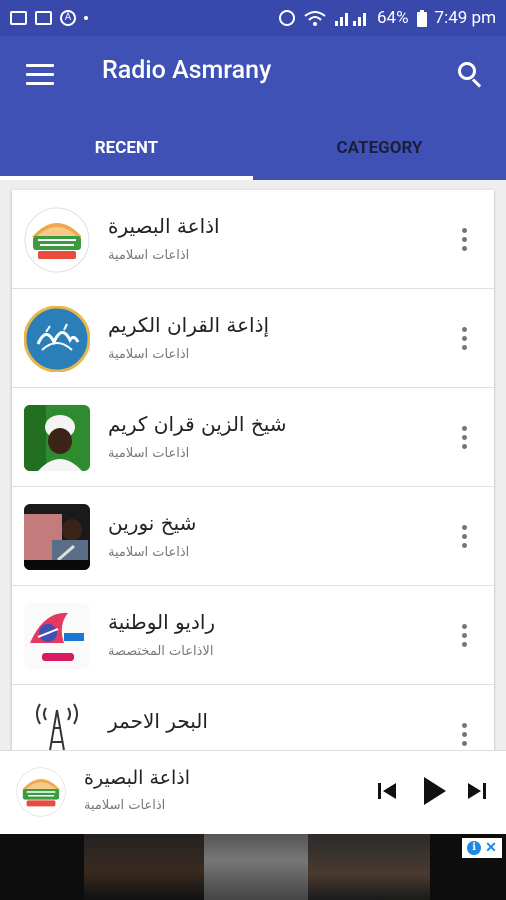  Describe the element at coordinates (126, 155) in the screenshot. I see `tab-recent: RECENT` at that location.